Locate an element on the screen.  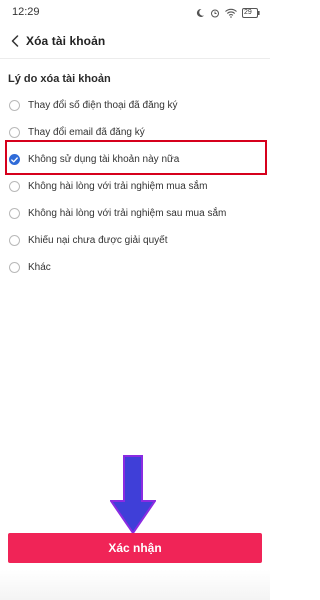
reason-label: Khiếu nại chưa được giải quyết is located at coordinates (98, 240).